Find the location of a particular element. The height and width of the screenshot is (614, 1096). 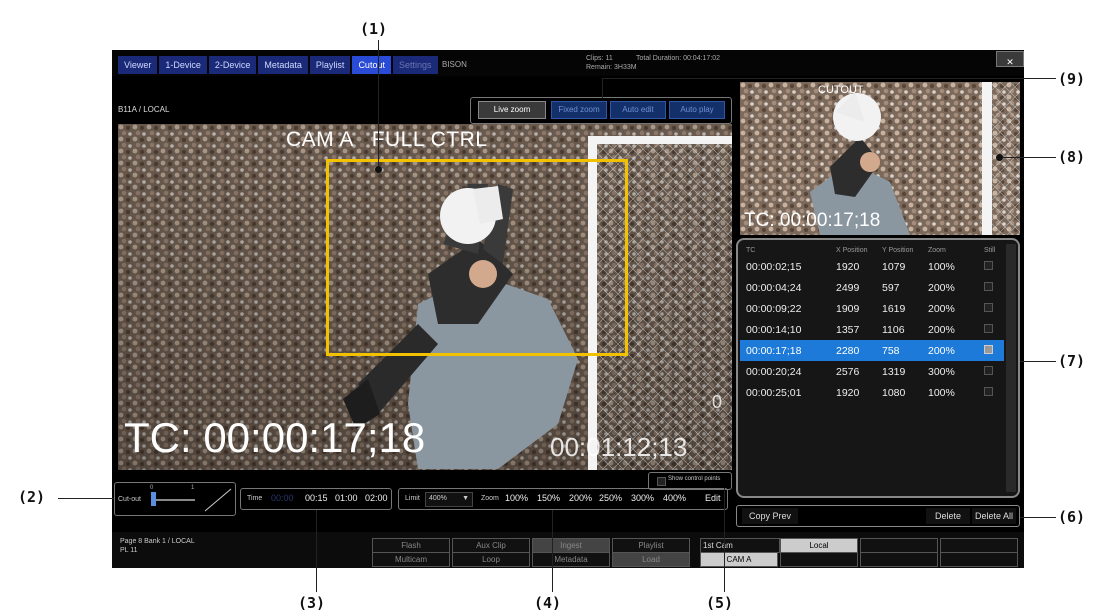

close-button: ✕ is located at coordinates (1010, 59).